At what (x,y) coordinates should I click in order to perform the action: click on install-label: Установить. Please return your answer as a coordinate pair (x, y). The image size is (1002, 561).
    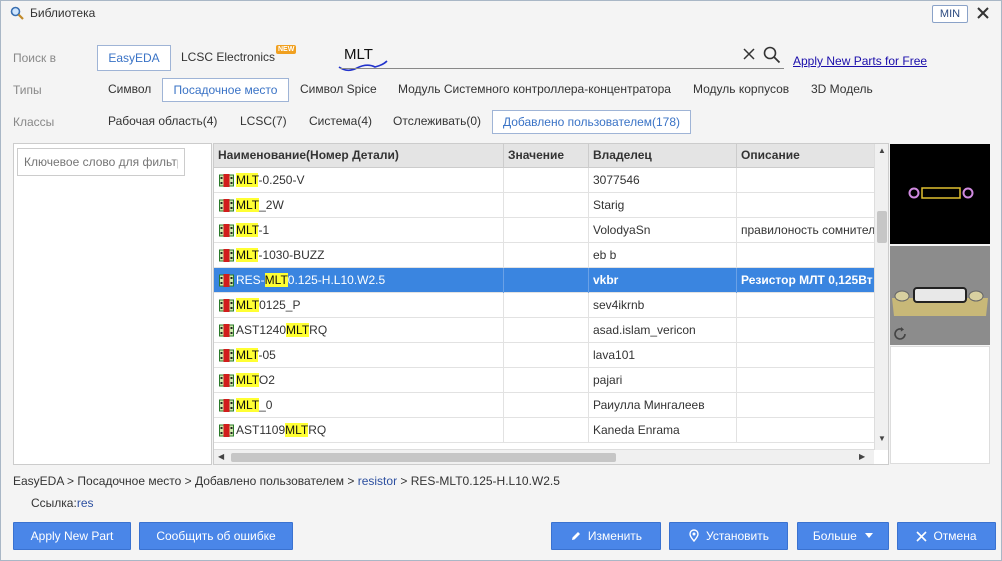
    Looking at the image, I should click on (737, 536).